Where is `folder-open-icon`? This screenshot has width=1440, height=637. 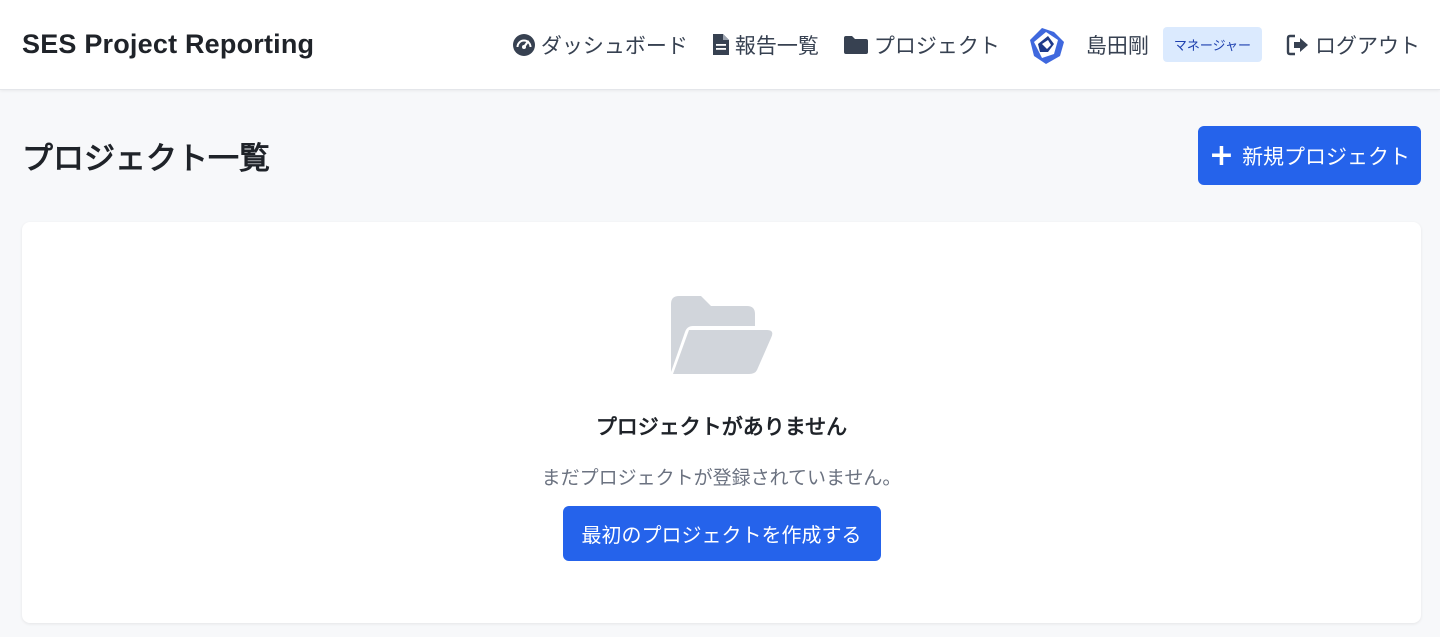
folder-open-icon is located at coordinates (721, 335).